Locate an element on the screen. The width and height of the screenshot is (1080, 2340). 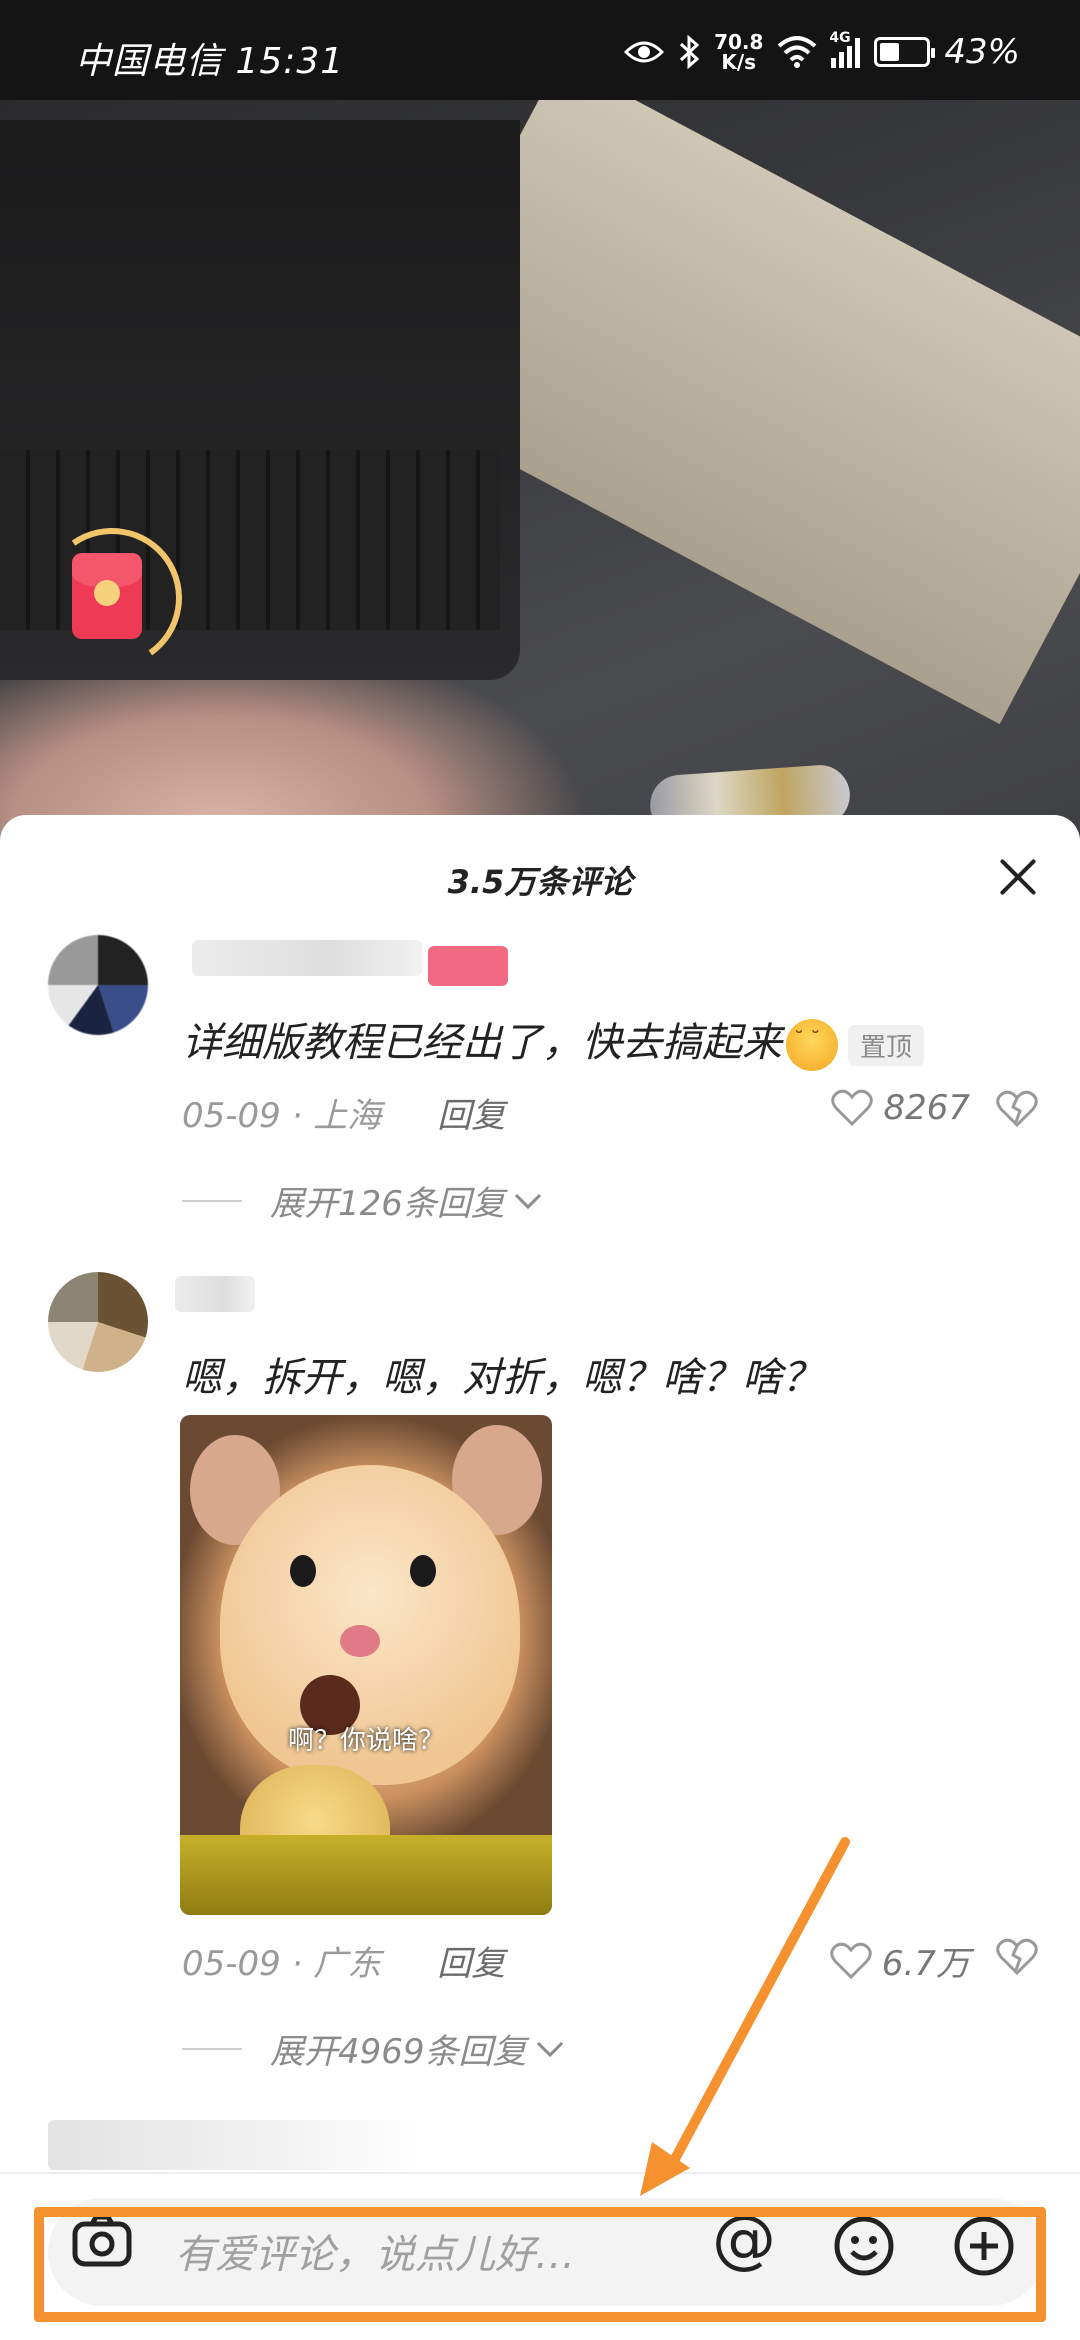
comment-input-bar: 有爱评论，说点儿好… @ is located at coordinates (540, 2256).